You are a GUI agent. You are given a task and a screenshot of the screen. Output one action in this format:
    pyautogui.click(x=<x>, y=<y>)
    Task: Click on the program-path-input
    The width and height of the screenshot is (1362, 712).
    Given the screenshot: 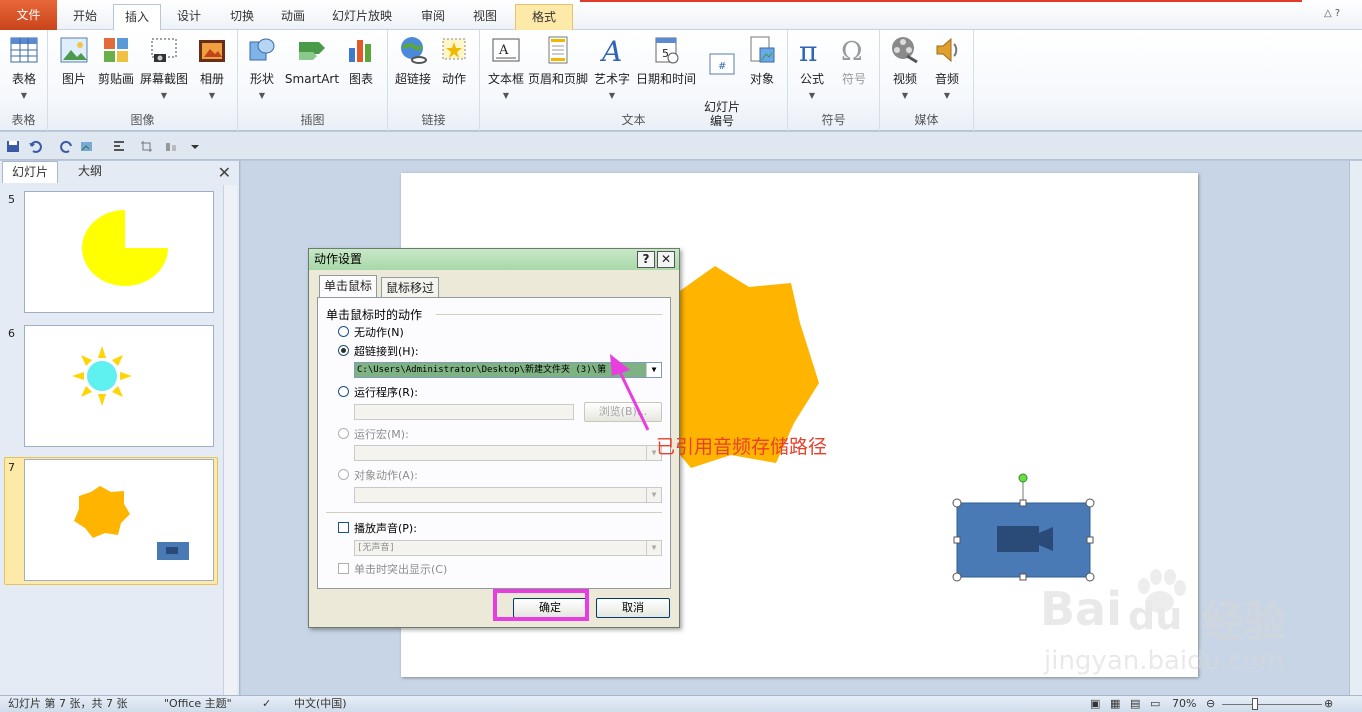 What is the action you would take?
    pyautogui.click(x=464, y=412)
    